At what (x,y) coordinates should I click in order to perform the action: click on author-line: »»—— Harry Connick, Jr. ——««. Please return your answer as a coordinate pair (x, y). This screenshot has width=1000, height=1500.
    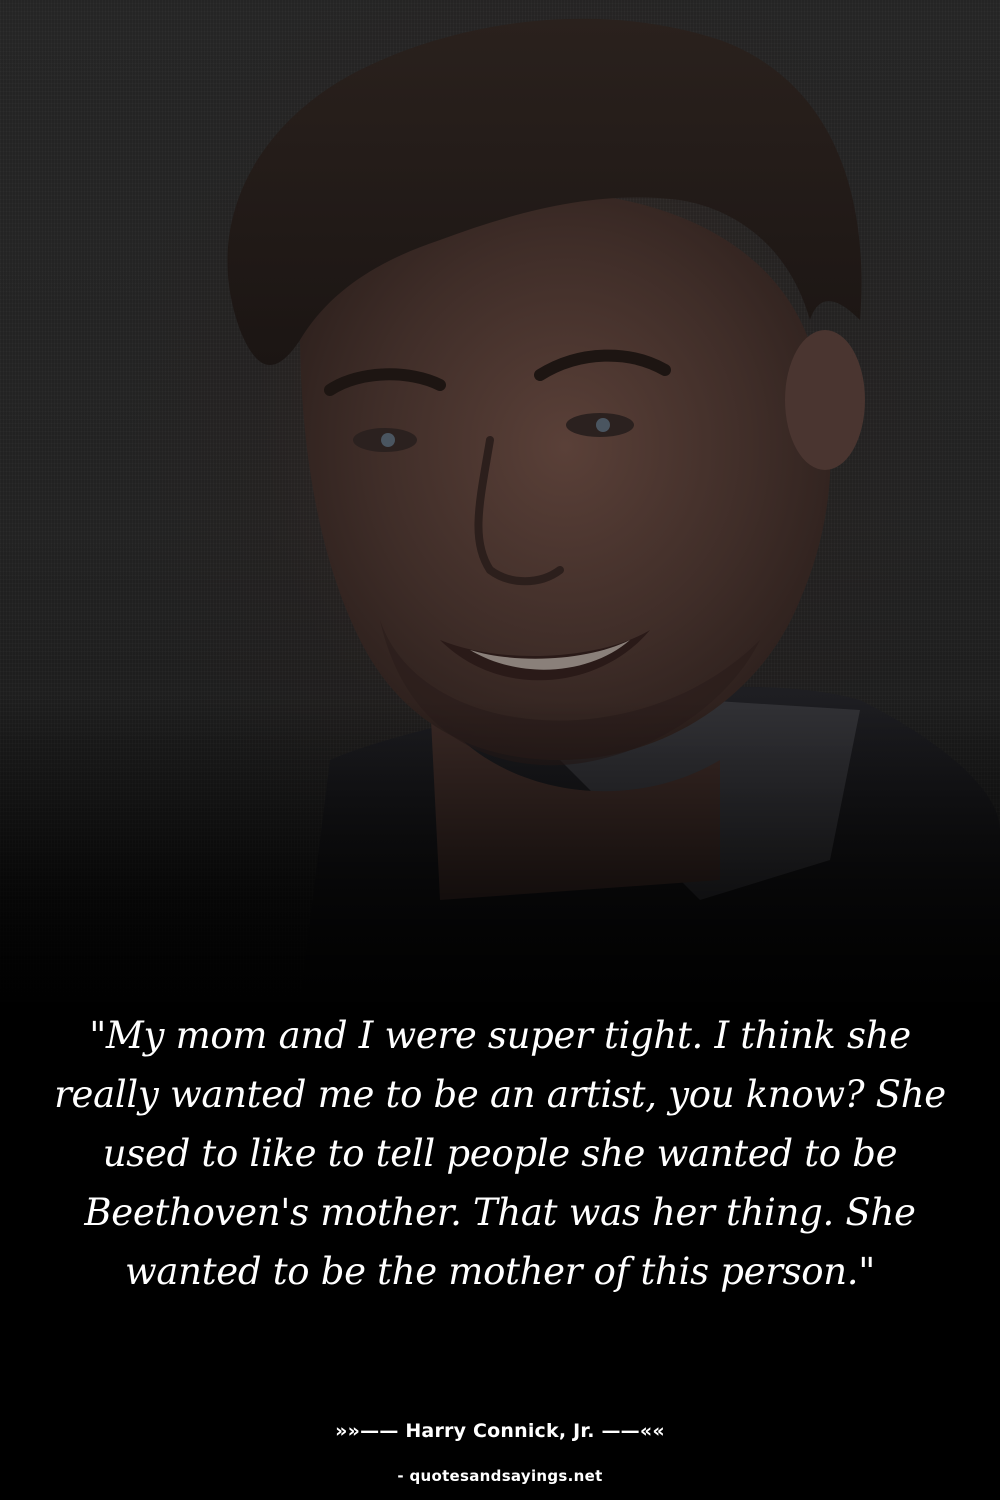
    Looking at the image, I should click on (500, 1431).